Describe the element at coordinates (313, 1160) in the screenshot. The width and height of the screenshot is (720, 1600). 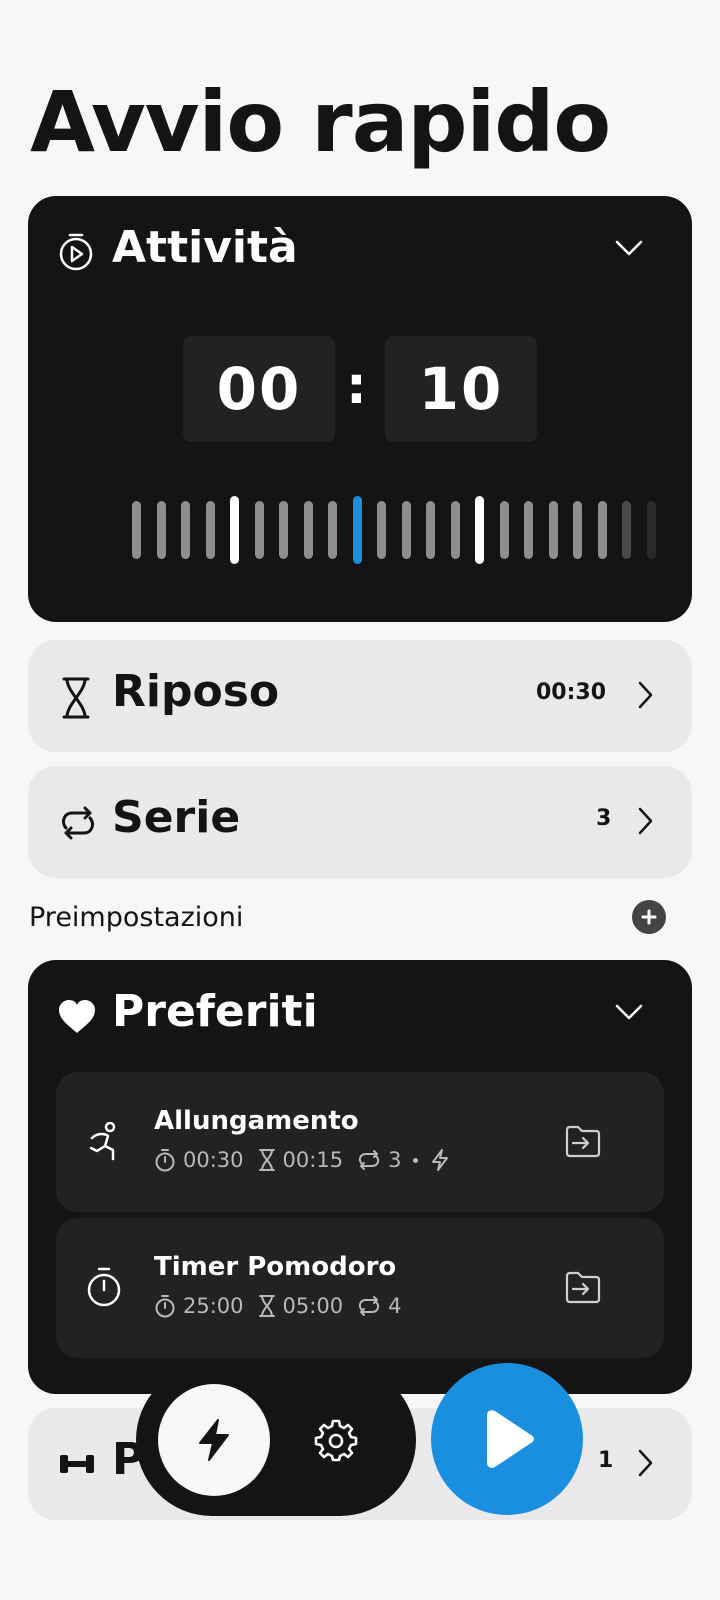
I see `preset-rest-time: 00:15` at that location.